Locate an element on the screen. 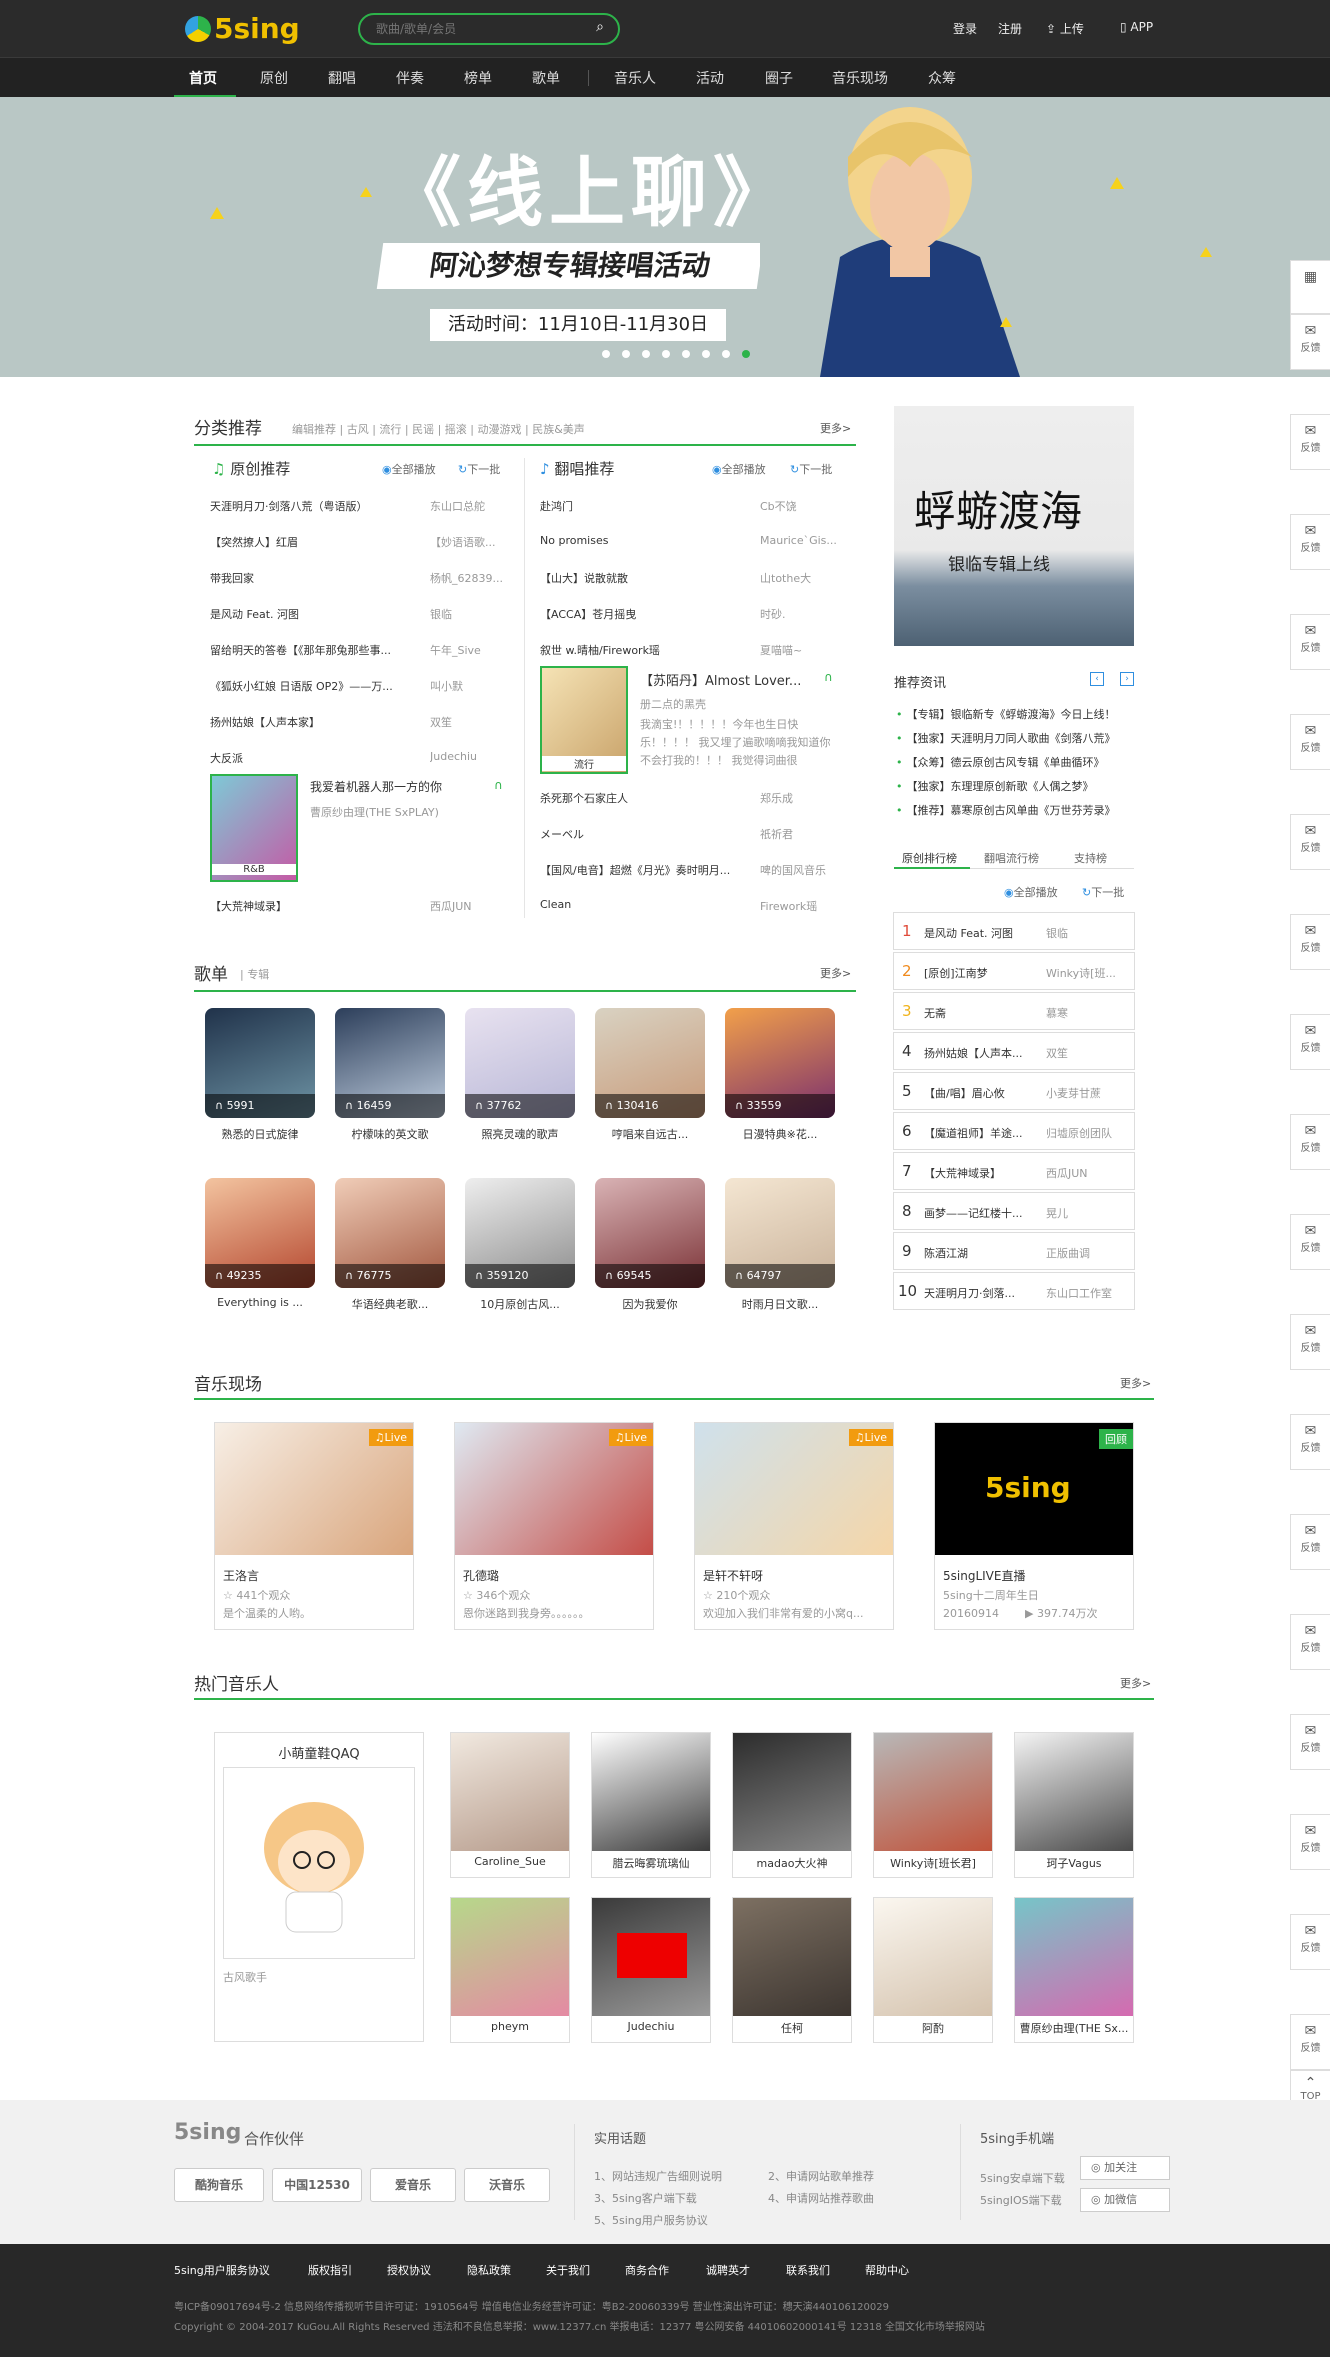  featured-song-title: 我爱着机器人那一方的你 is located at coordinates (395, 786).